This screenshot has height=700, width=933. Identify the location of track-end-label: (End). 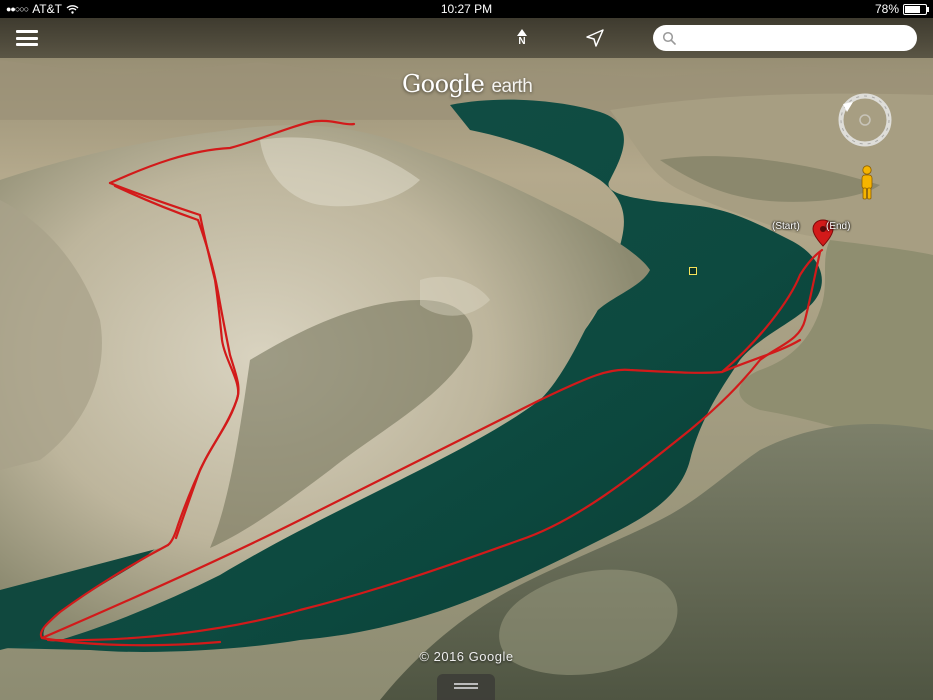
(838, 226).